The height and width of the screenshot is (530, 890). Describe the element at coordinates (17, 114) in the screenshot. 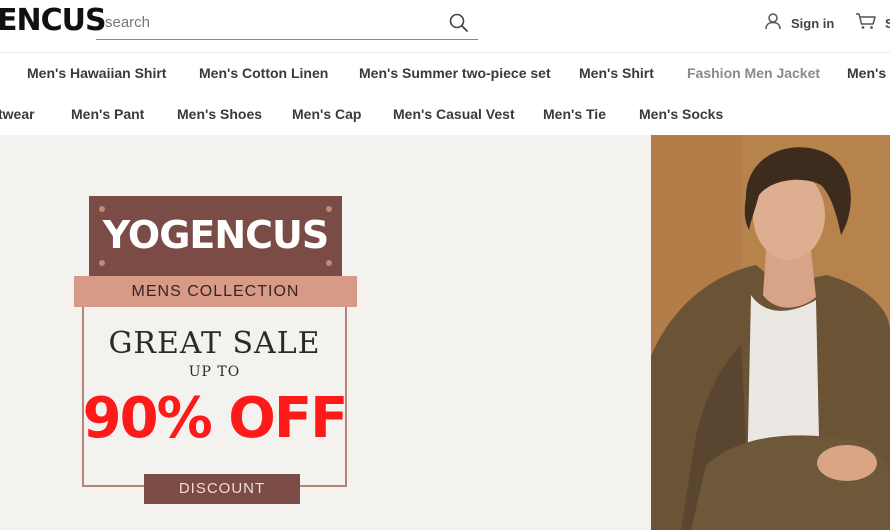

I see `nav-item-footwear: twear` at that location.